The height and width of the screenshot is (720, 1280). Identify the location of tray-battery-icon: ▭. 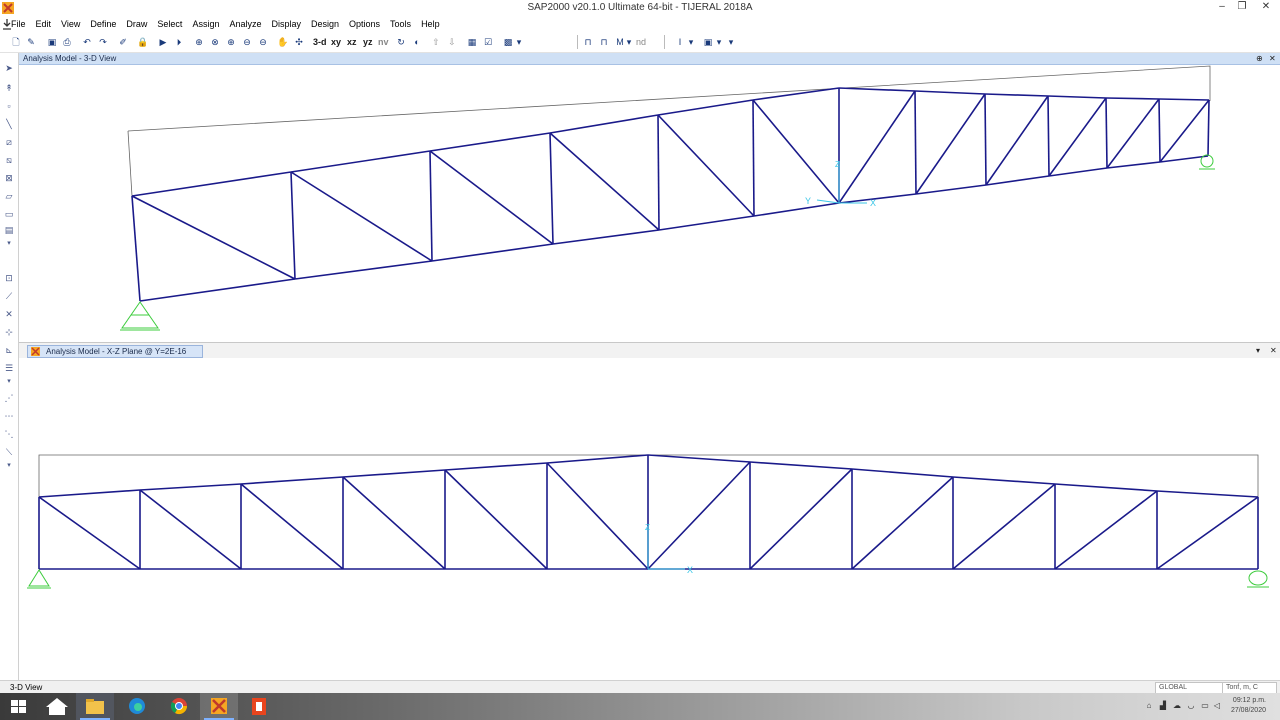
(1205, 706).